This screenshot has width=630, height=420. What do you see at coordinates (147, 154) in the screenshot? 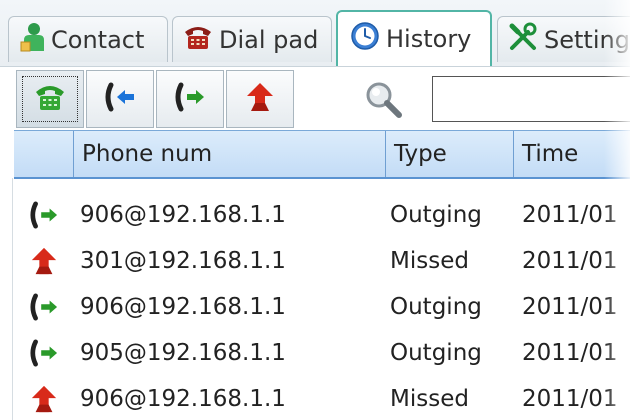
I see `column-header-label: Phone num` at bounding box center [147, 154].